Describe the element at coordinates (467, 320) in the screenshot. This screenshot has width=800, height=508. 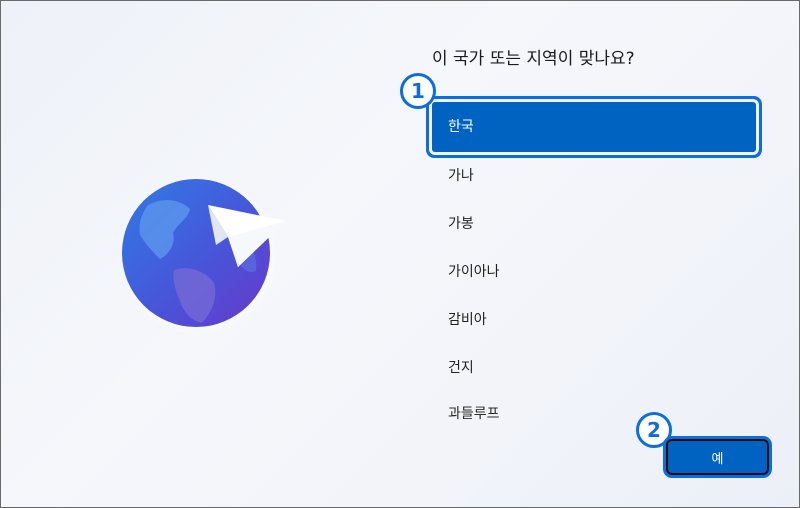
I see `country-item-label: 감비아` at that location.